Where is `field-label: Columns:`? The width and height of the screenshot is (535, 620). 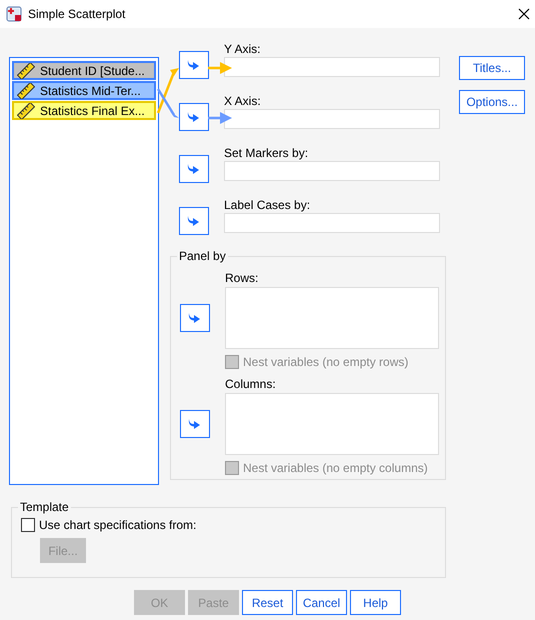 field-label: Columns: is located at coordinates (251, 384).